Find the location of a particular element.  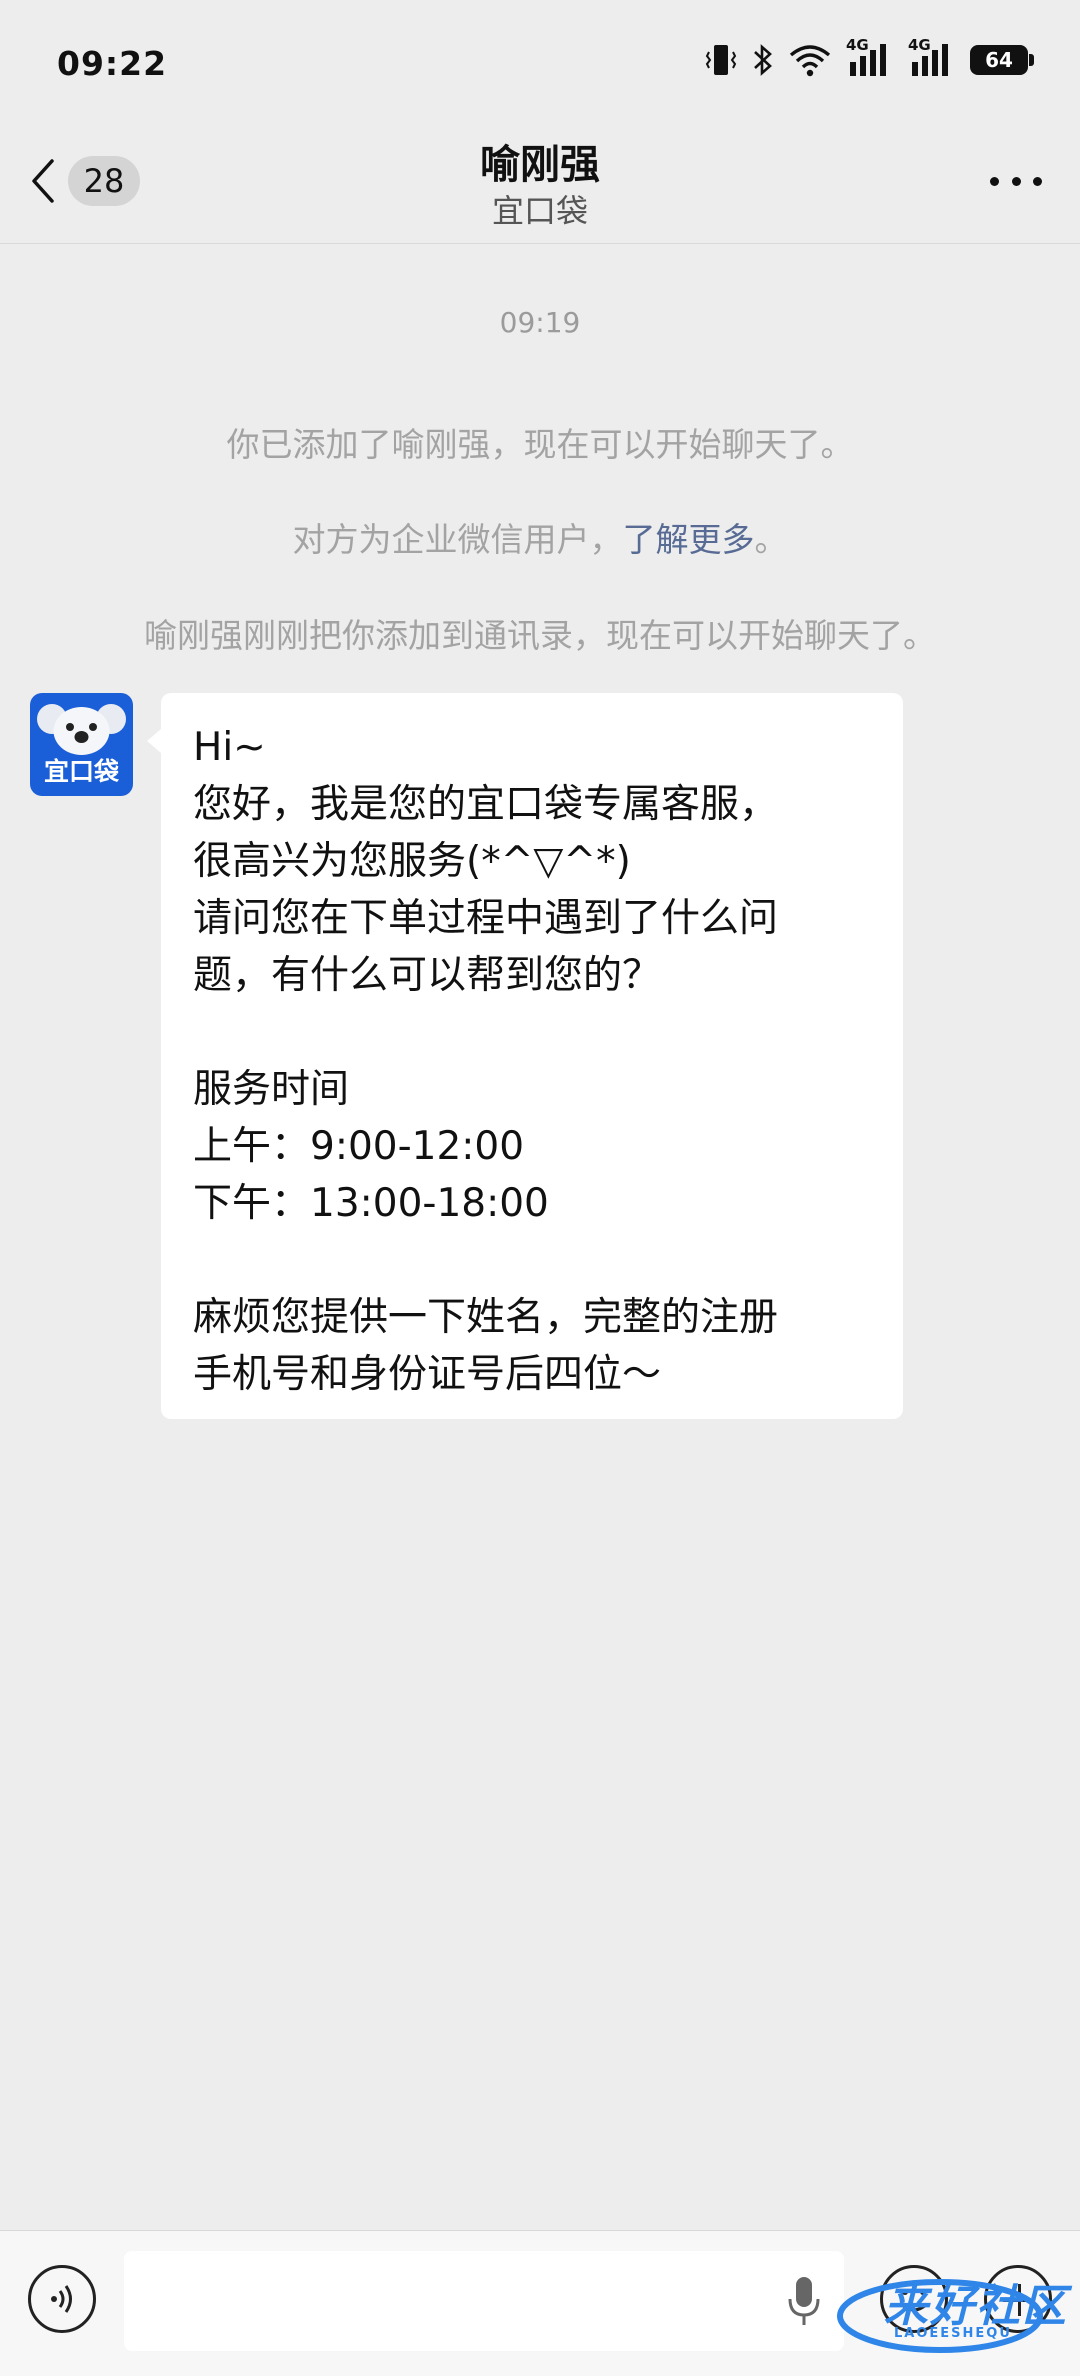

chat-header: 28 喻刚强 宜口袋 is located at coordinates (540, 182).